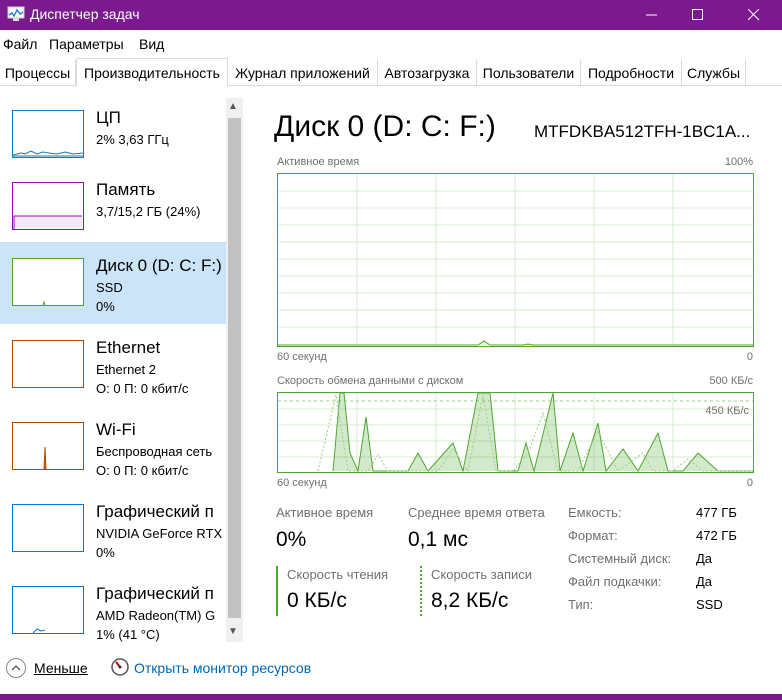 The image size is (782, 700). Describe the element at coordinates (391, 15) in the screenshot. I see `title-bar: Диспетчер задач` at that location.